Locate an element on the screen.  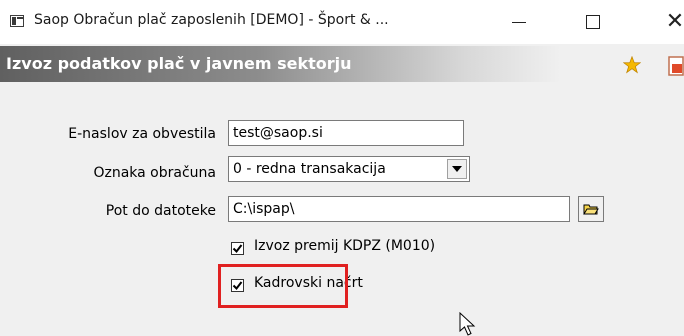
path-label: Pot do datoteke is located at coordinates (160, 211).